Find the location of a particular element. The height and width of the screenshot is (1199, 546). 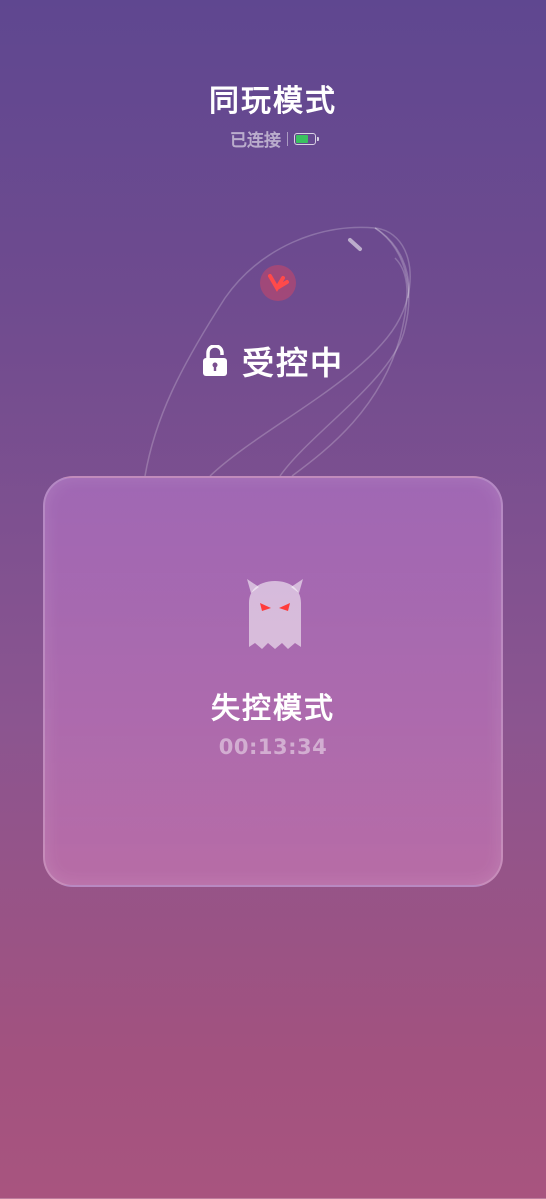

mode-timer: 00:13:34 is located at coordinates (273, 747).